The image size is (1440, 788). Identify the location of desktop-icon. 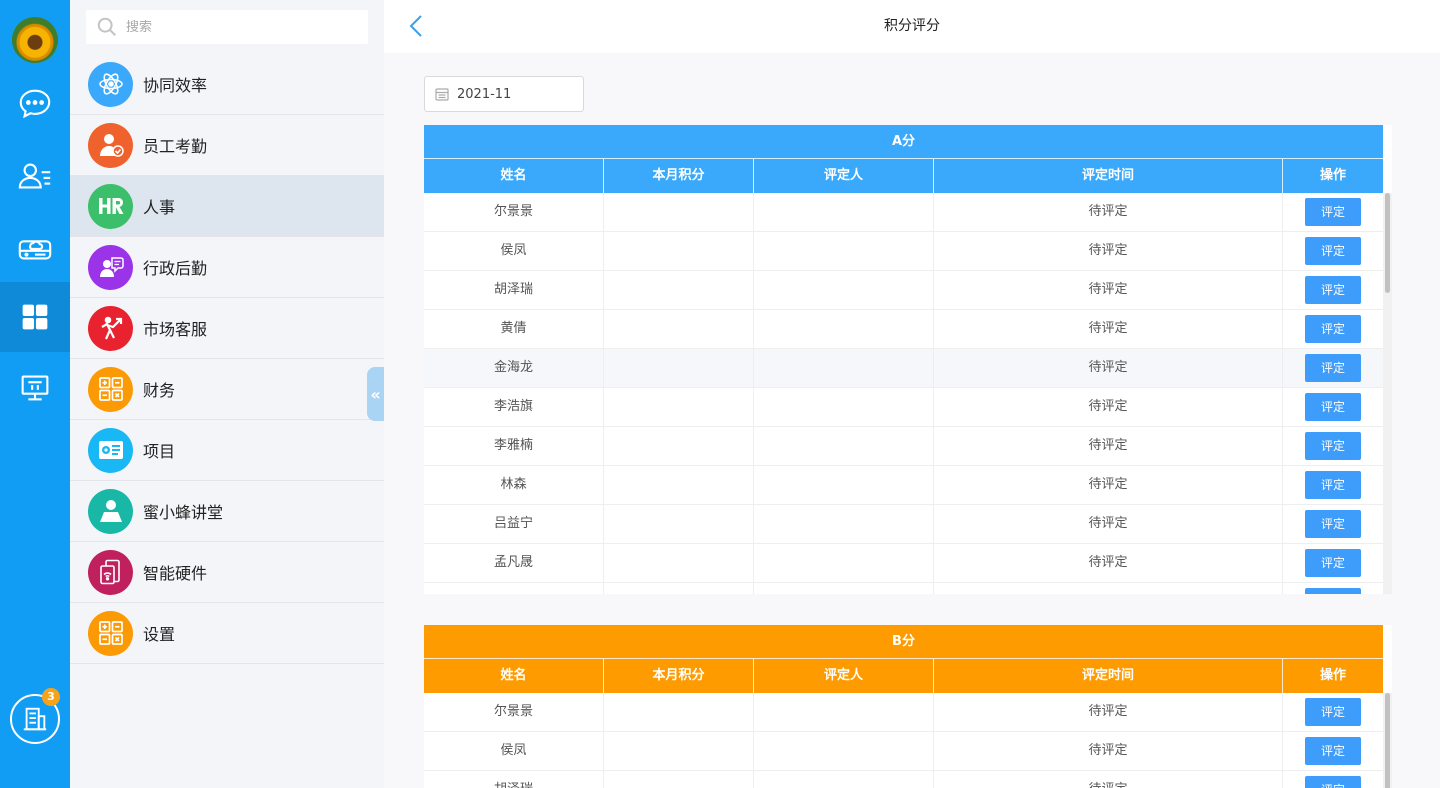
(35, 388).